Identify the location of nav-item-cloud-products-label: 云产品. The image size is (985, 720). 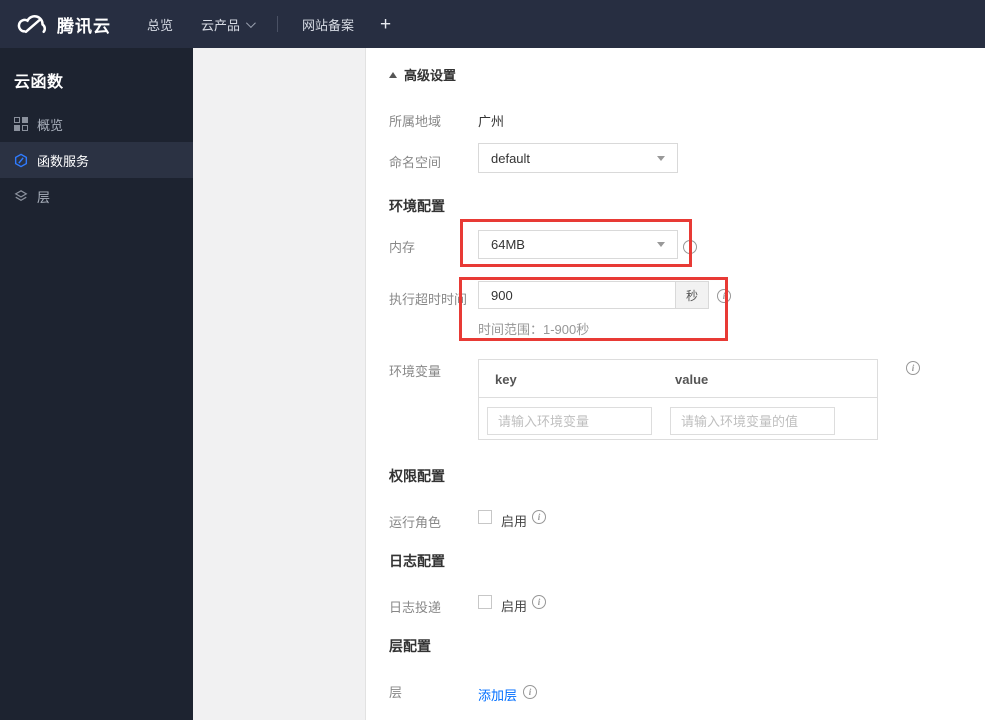
(221, 25).